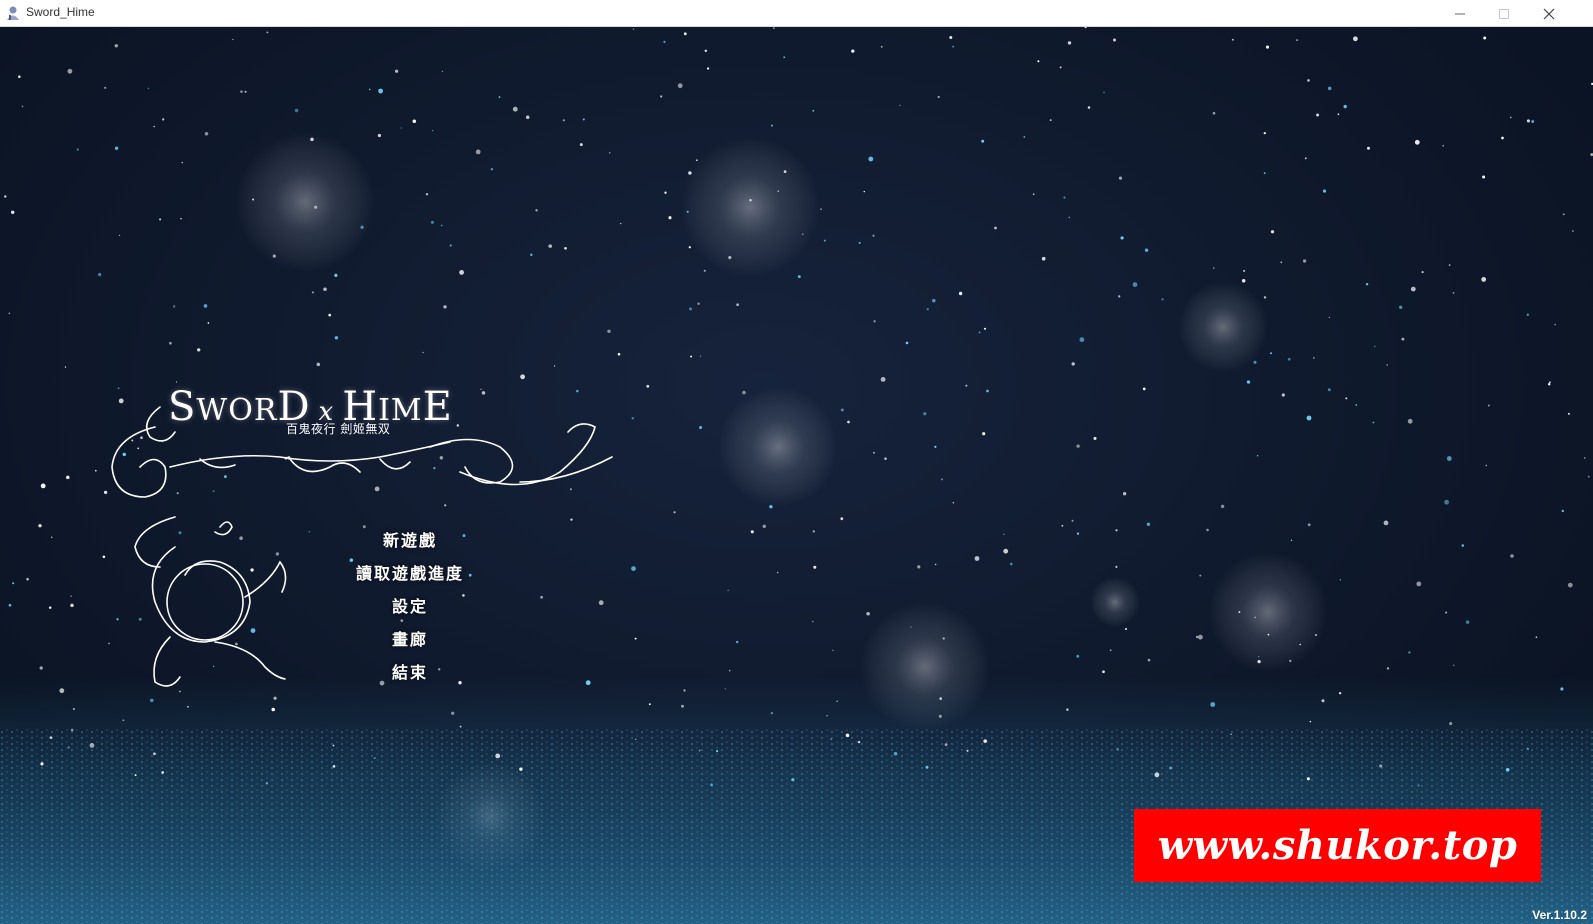 The width and height of the screenshot is (1593, 924). What do you see at coordinates (410, 540) in the screenshot?
I see `menu-new-game: 新遊戲` at bounding box center [410, 540].